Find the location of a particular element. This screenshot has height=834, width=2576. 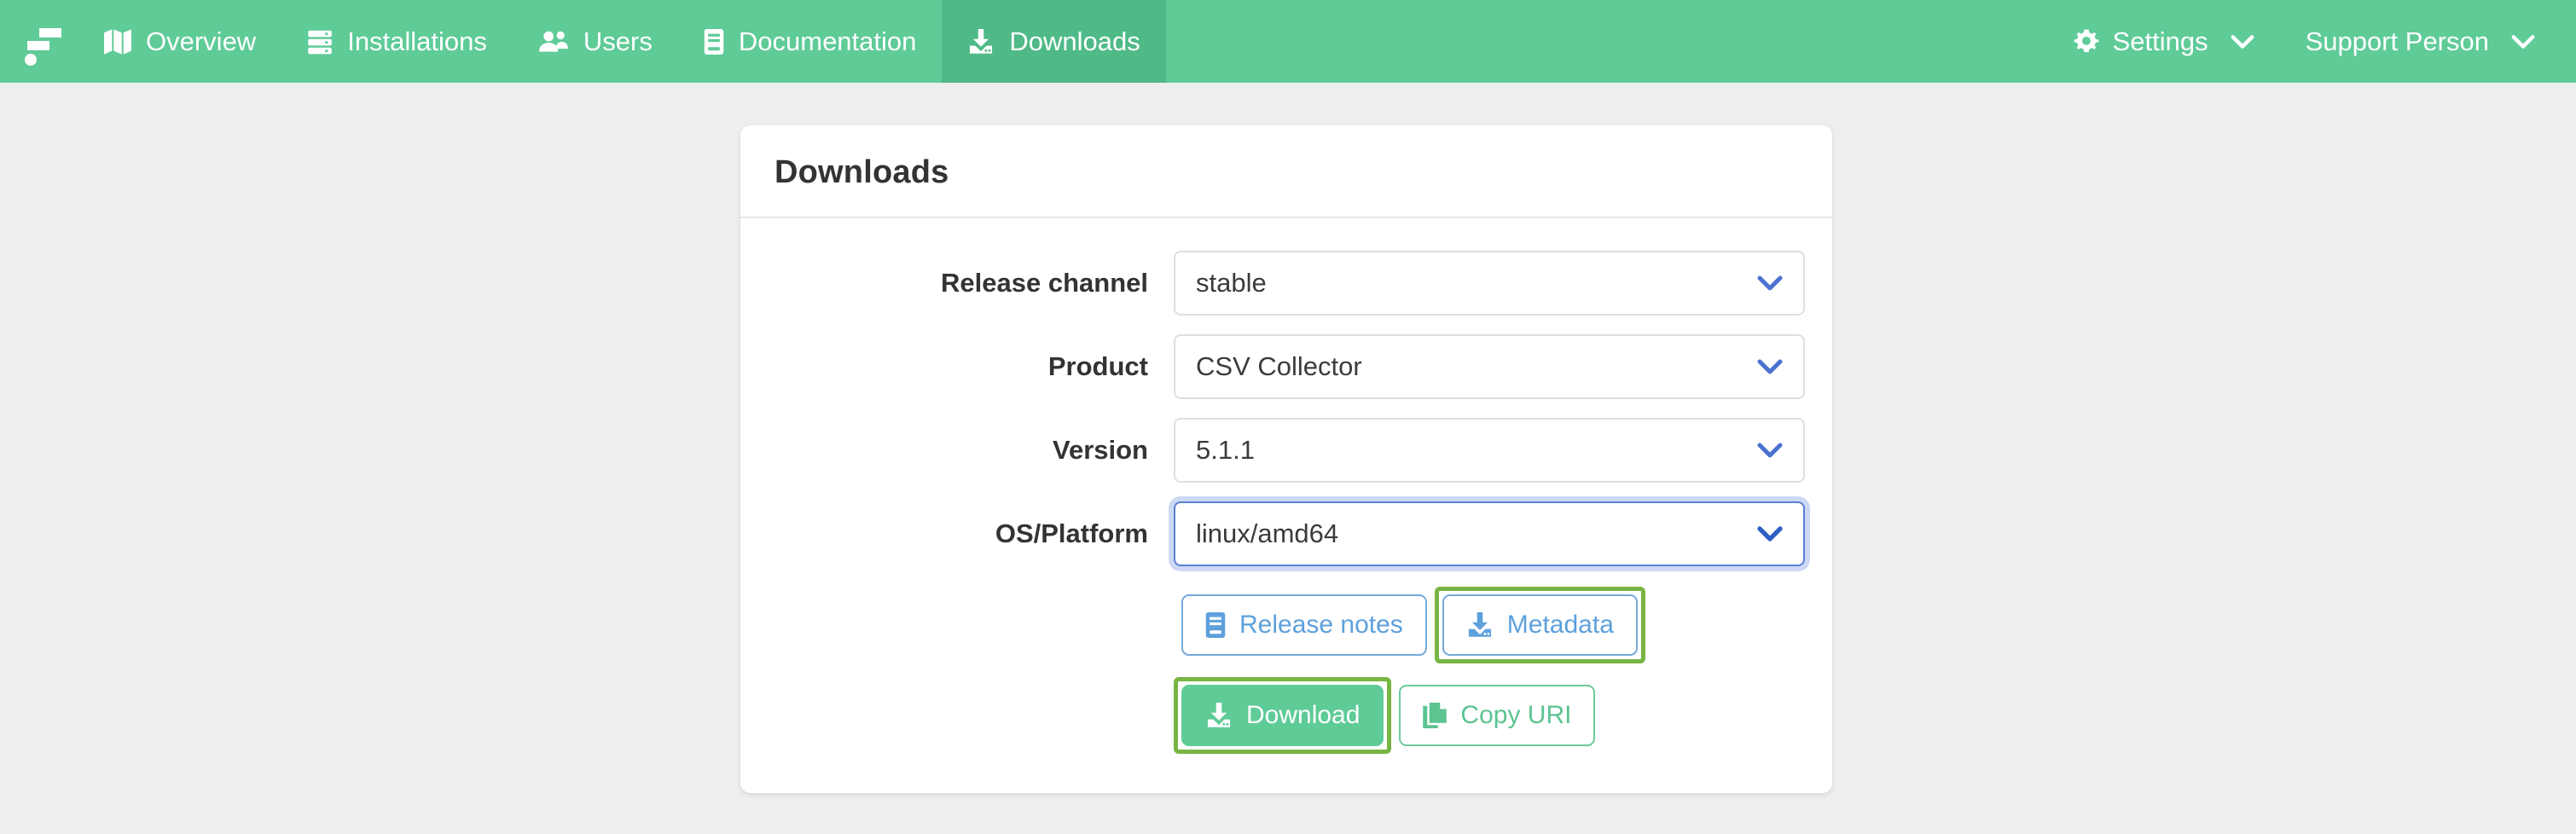

form-row-version: Version 5.1.1 is located at coordinates (1290, 451).